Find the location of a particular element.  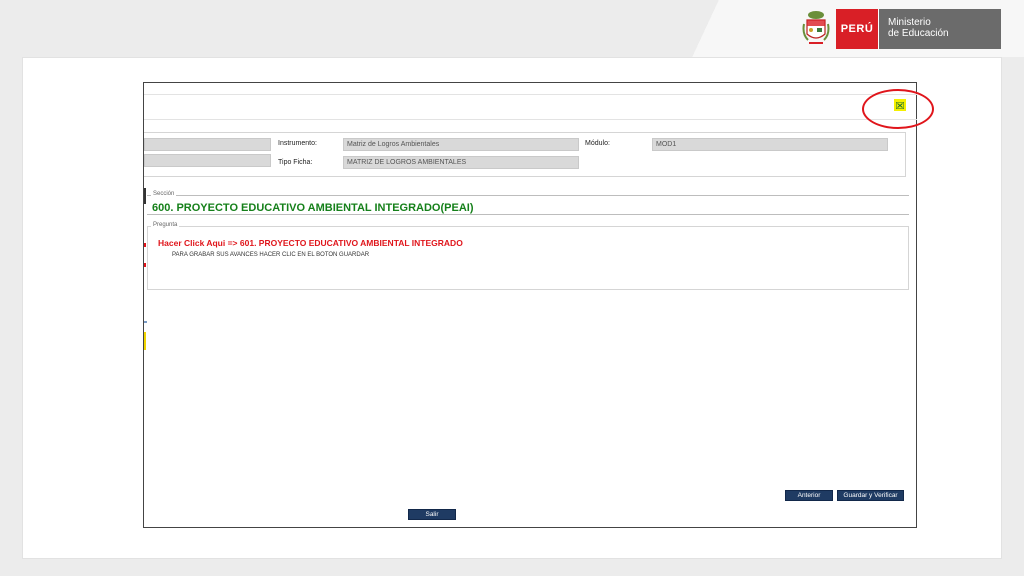

guardar-verificar-button: Guardar y Verificar is located at coordinates (870, 495).